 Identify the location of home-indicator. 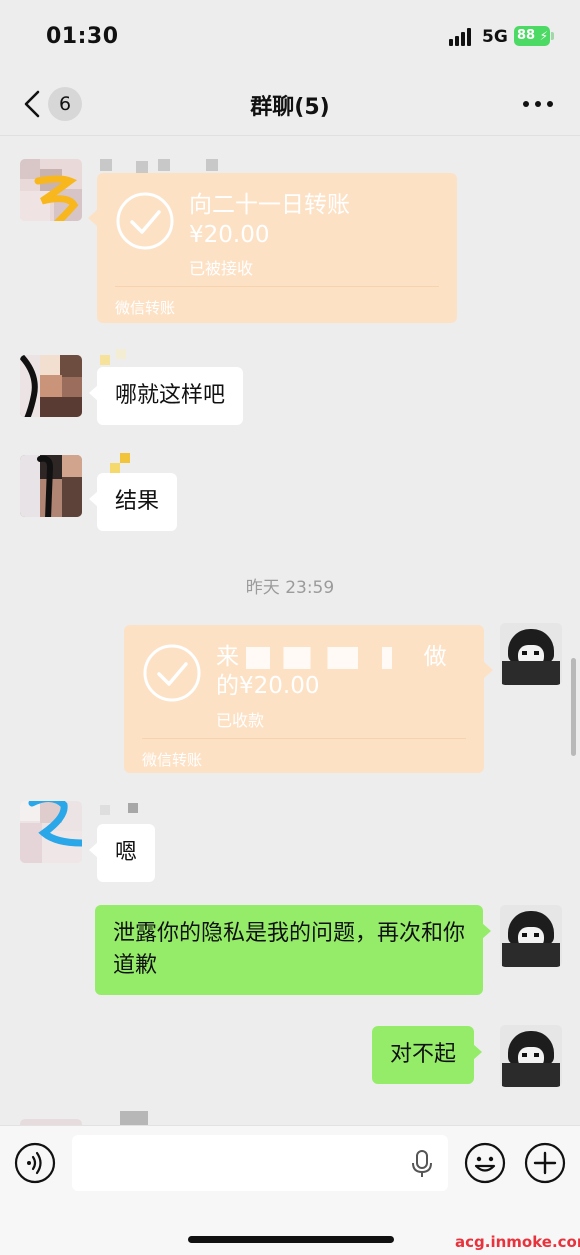
(291, 1239).